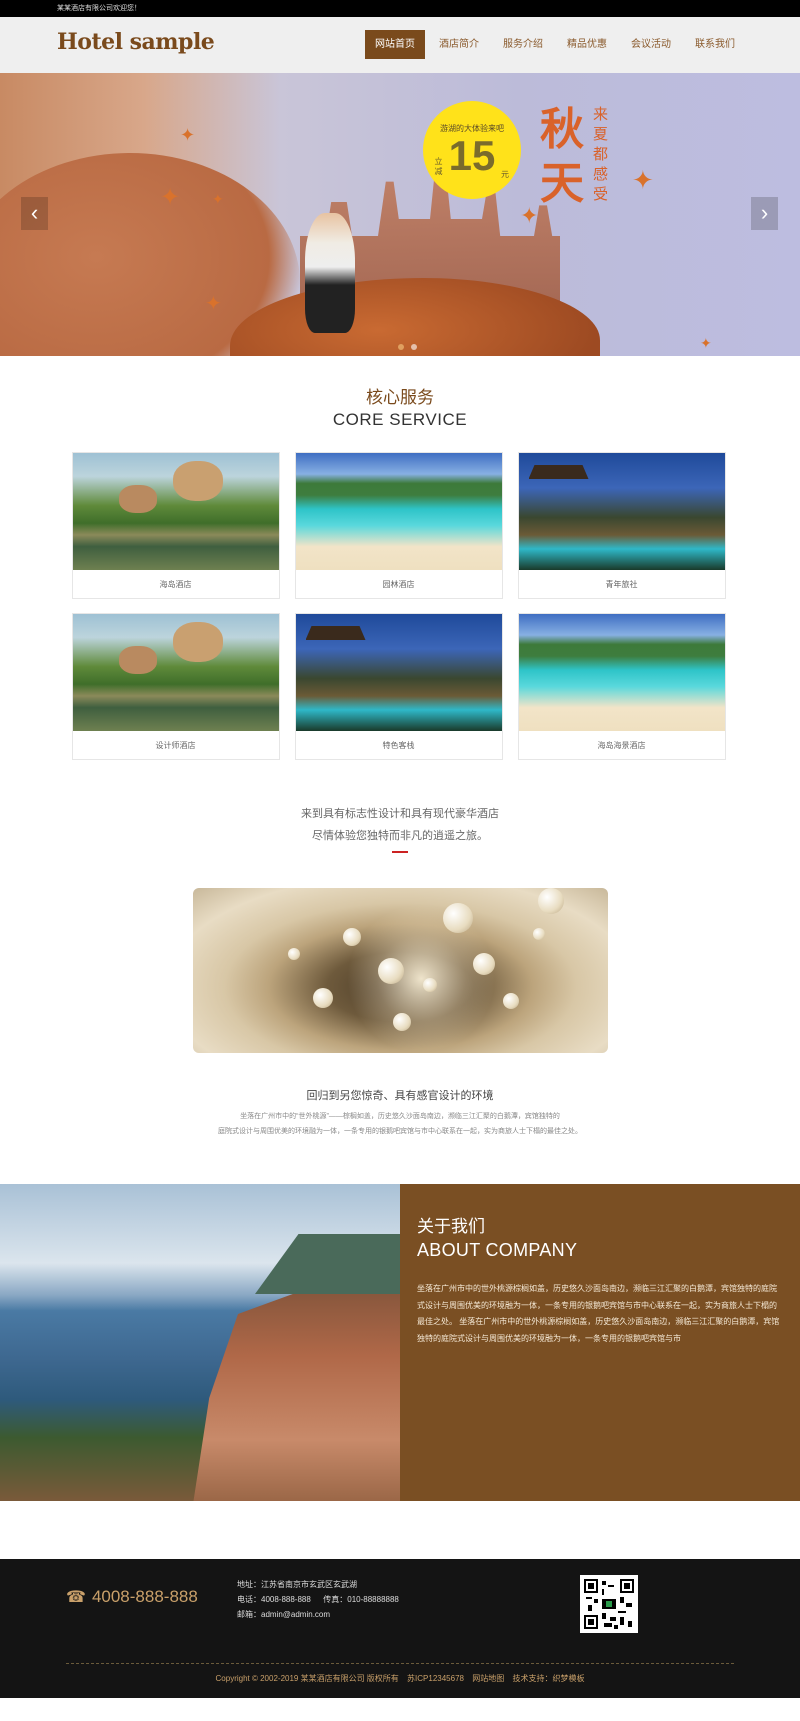  What do you see at coordinates (523, 44) in the screenshot?
I see `nav-item-services: 服务介绍` at bounding box center [523, 44].